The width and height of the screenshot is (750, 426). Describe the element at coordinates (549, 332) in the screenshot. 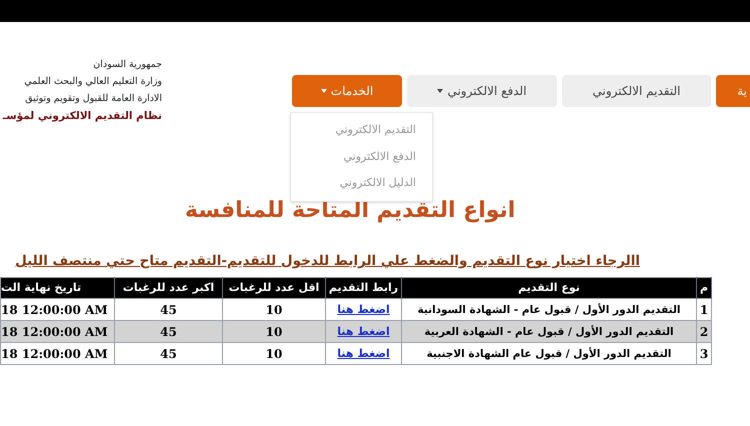

I see `table-cell: التقديم الدور الأول / قبول عام - الشهادة العربية` at that location.